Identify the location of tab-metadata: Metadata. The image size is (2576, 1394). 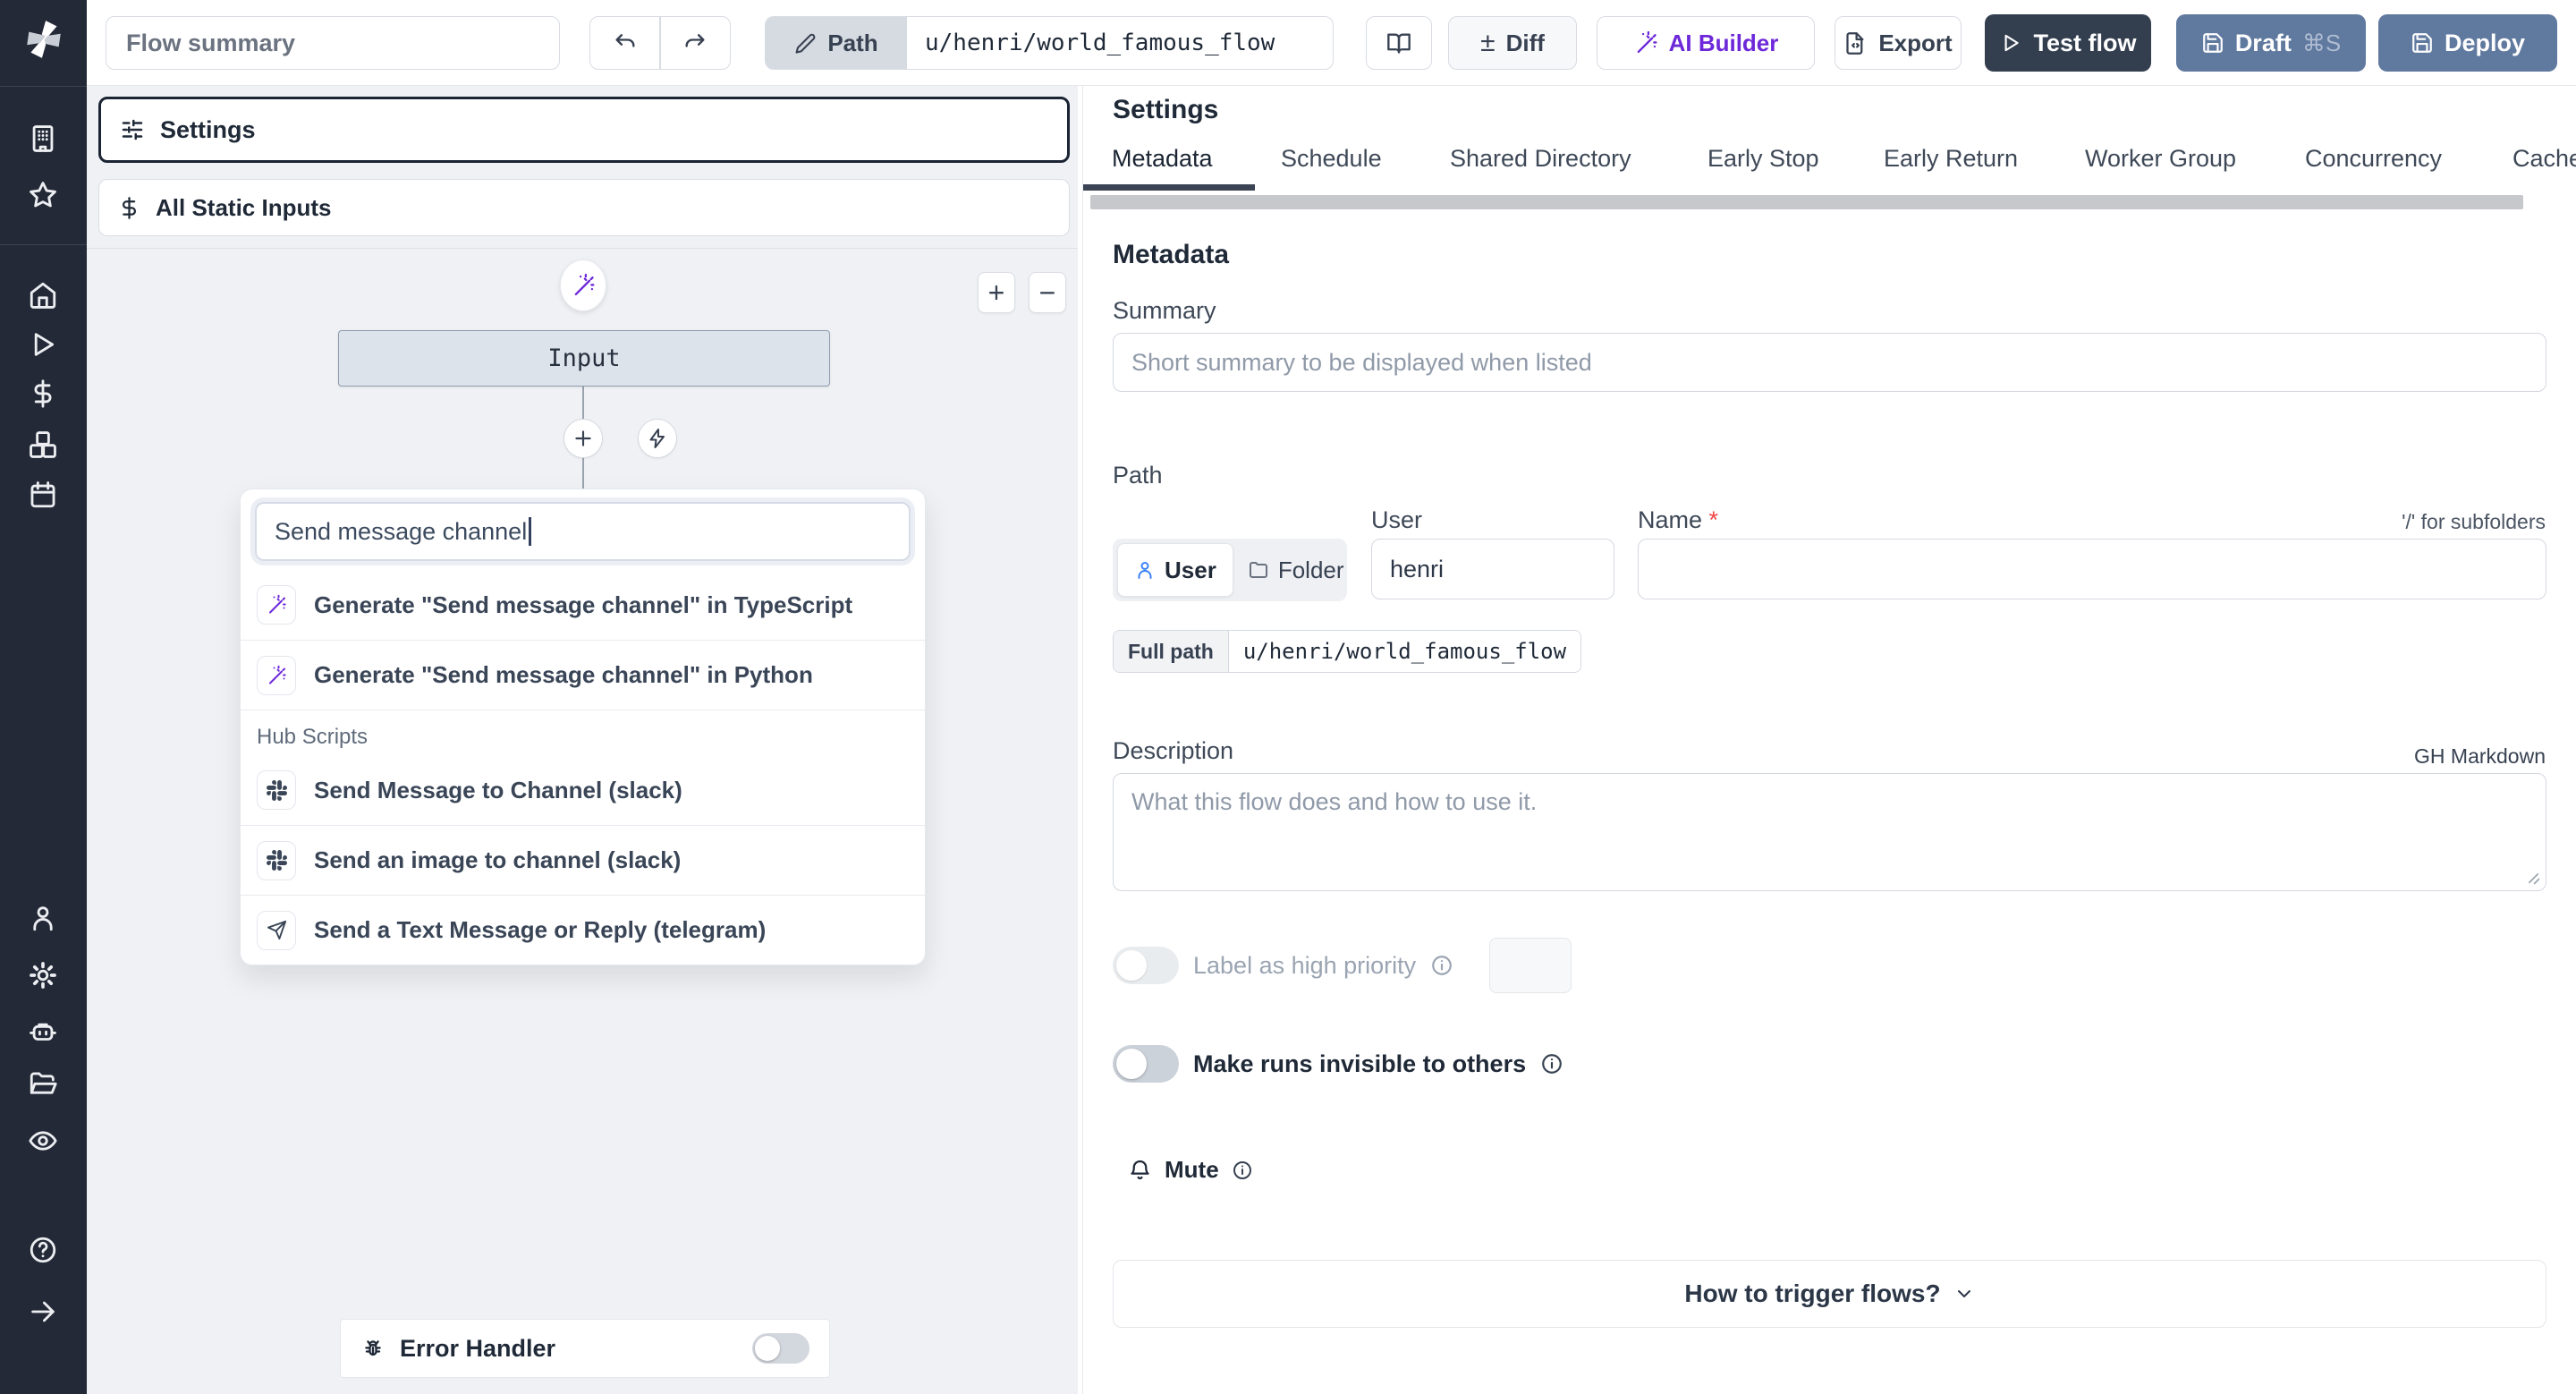
(1162, 159).